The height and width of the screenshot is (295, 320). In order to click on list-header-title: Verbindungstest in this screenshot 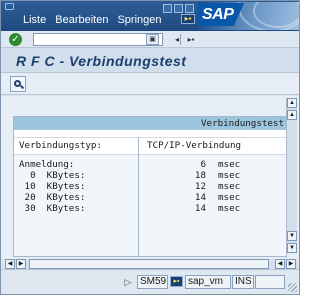, I will do `click(242, 123)`.